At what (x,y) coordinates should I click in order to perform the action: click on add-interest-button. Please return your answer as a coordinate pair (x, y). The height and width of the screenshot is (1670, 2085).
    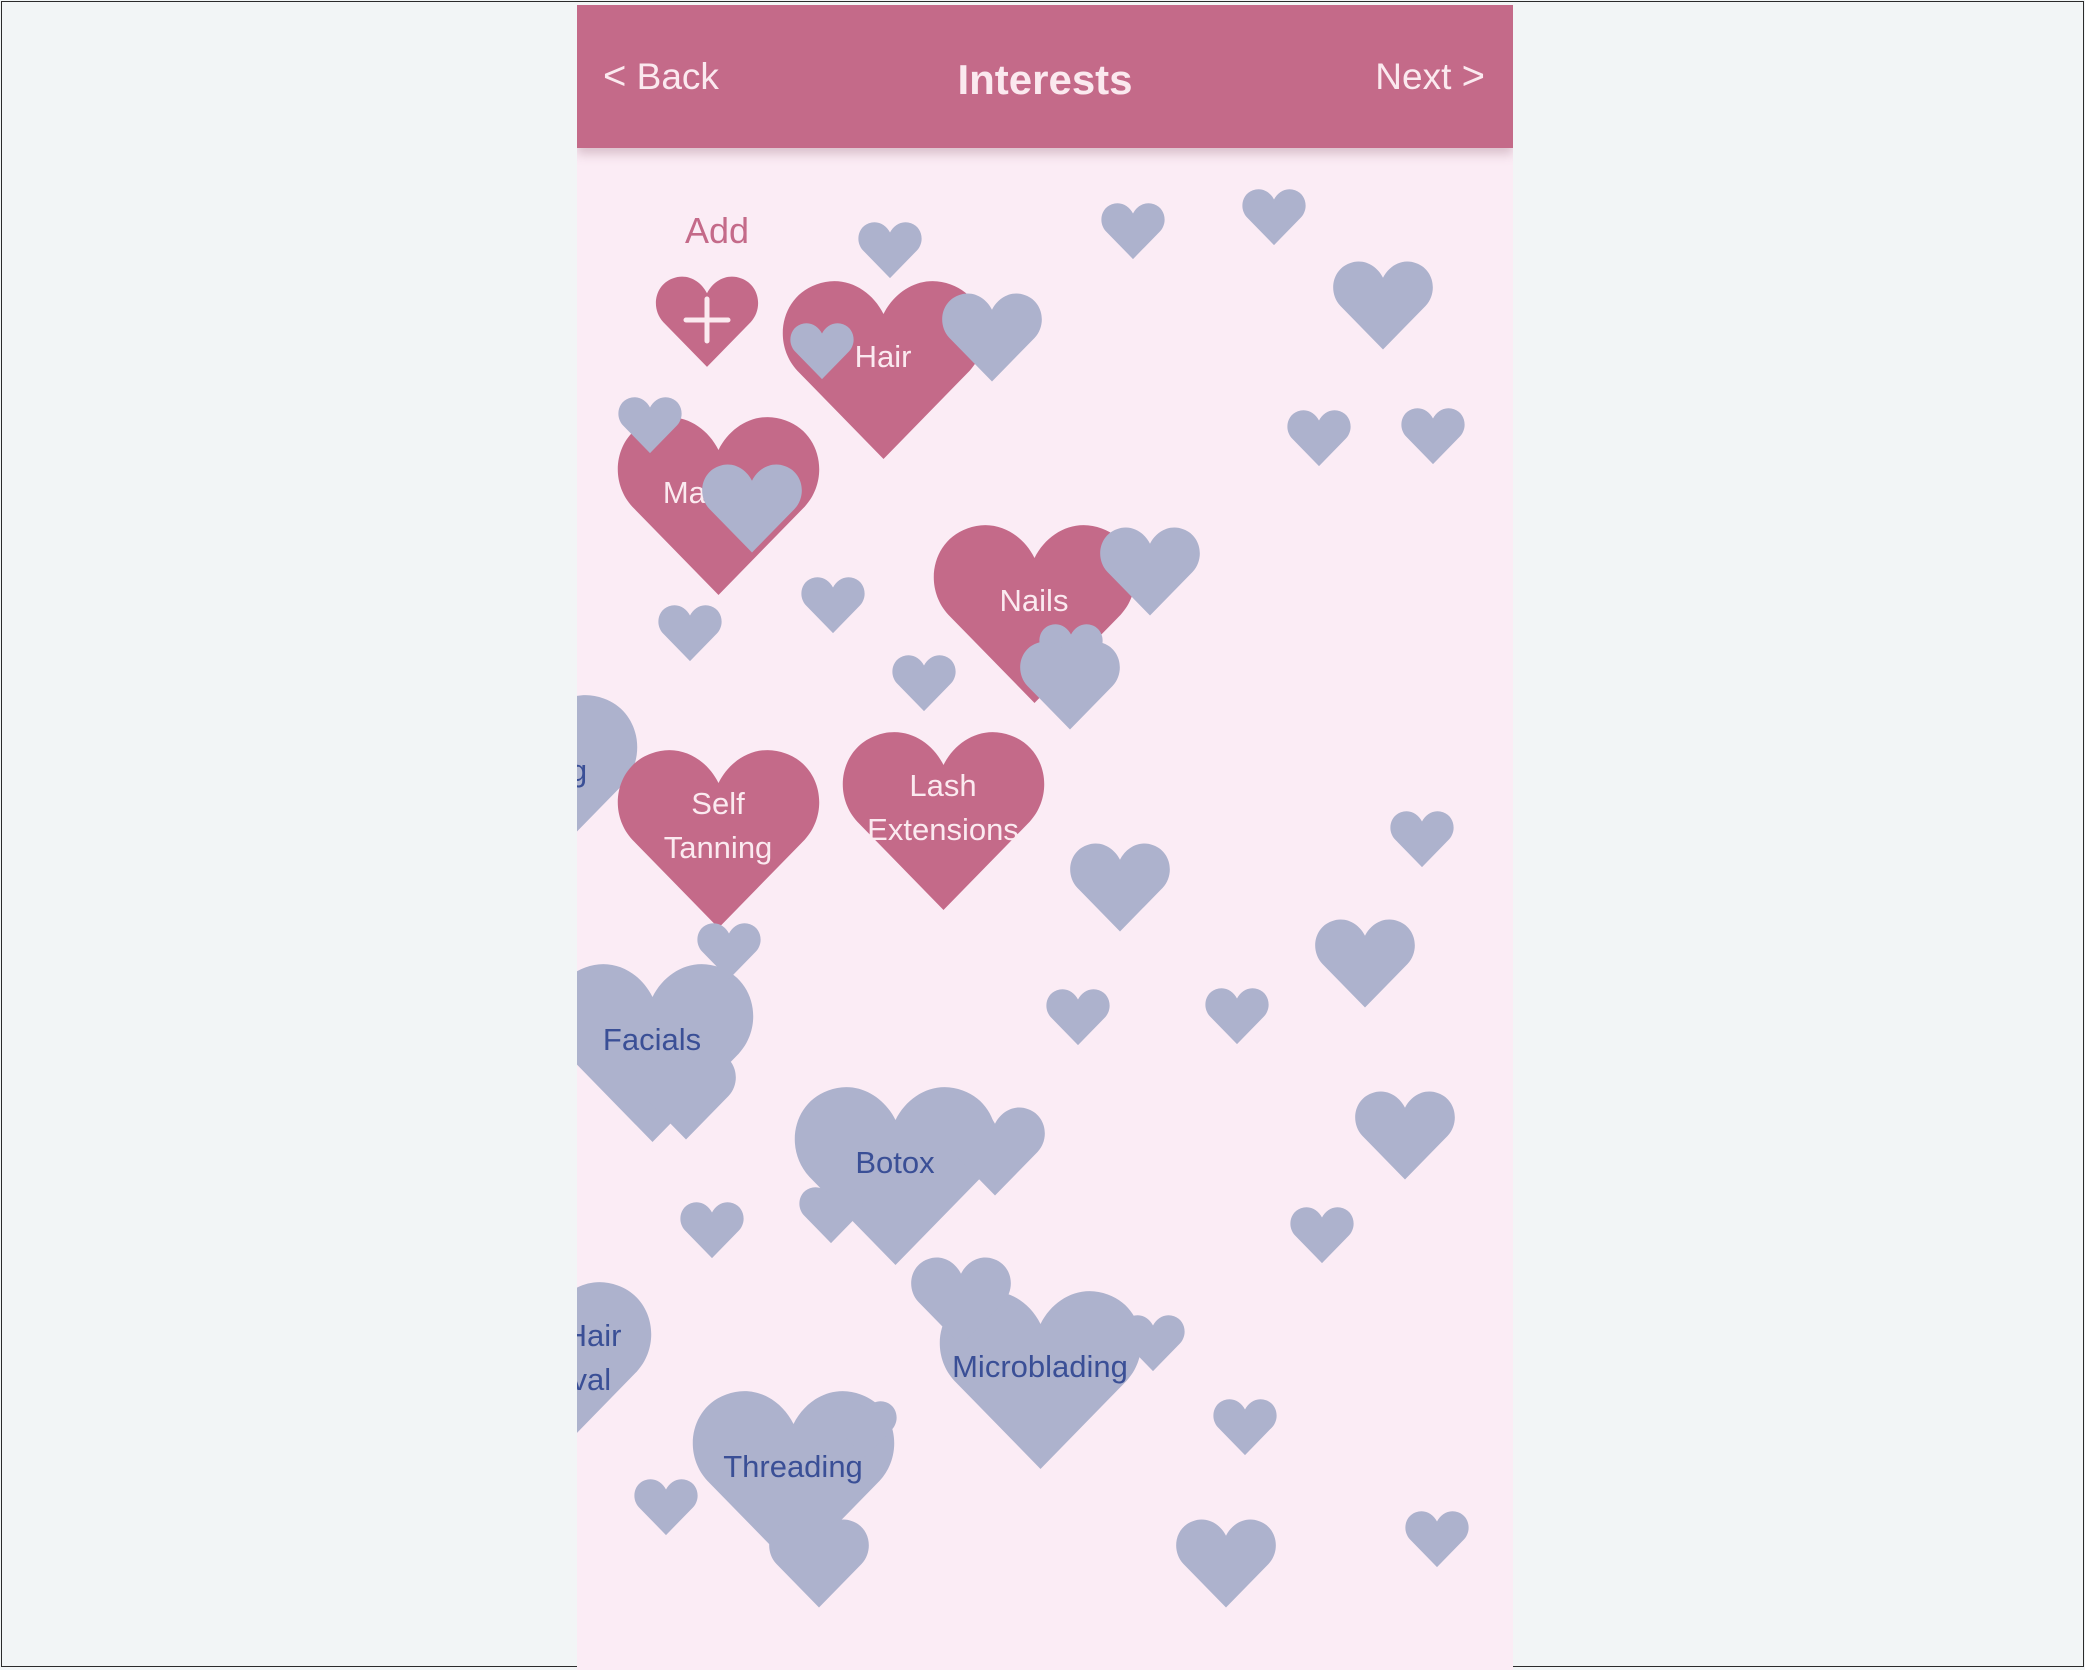
    Looking at the image, I should click on (707, 321).